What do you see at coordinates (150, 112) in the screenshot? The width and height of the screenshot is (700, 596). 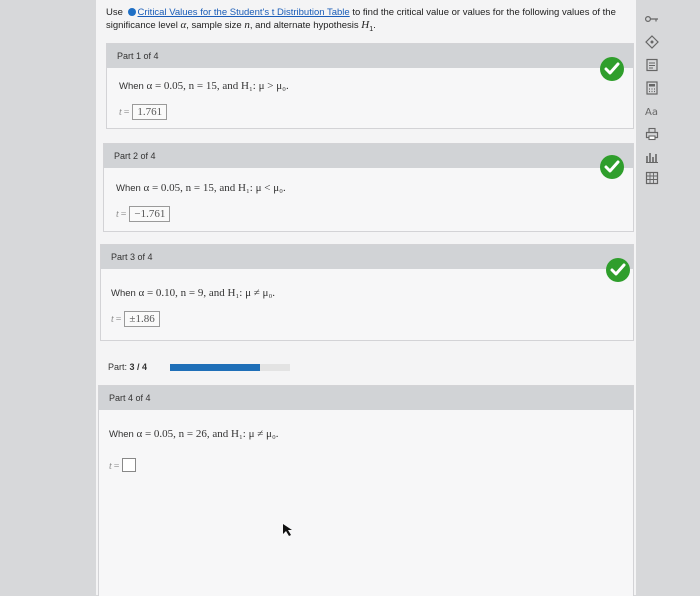 I see `part-1-answer: 1.761` at bounding box center [150, 112].